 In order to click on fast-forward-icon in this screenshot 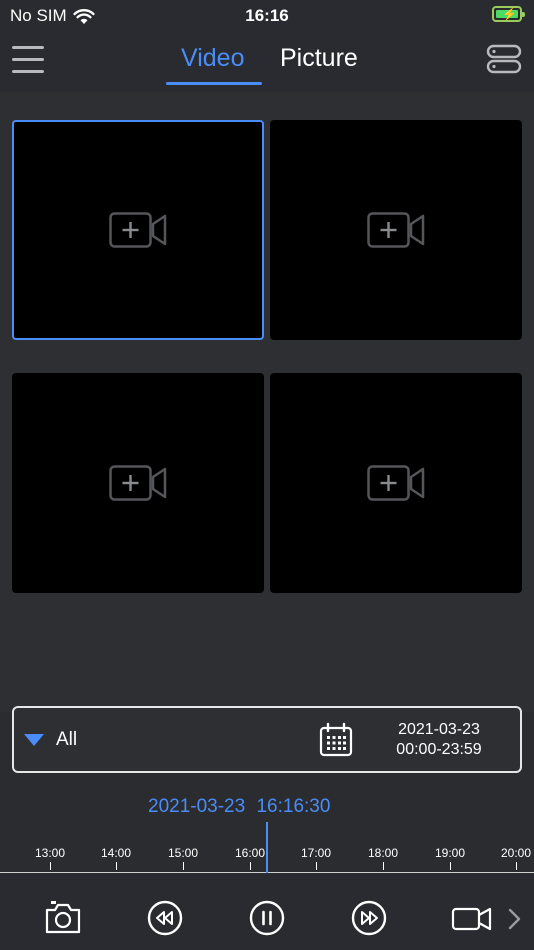, I will do `click(369, 918)`.